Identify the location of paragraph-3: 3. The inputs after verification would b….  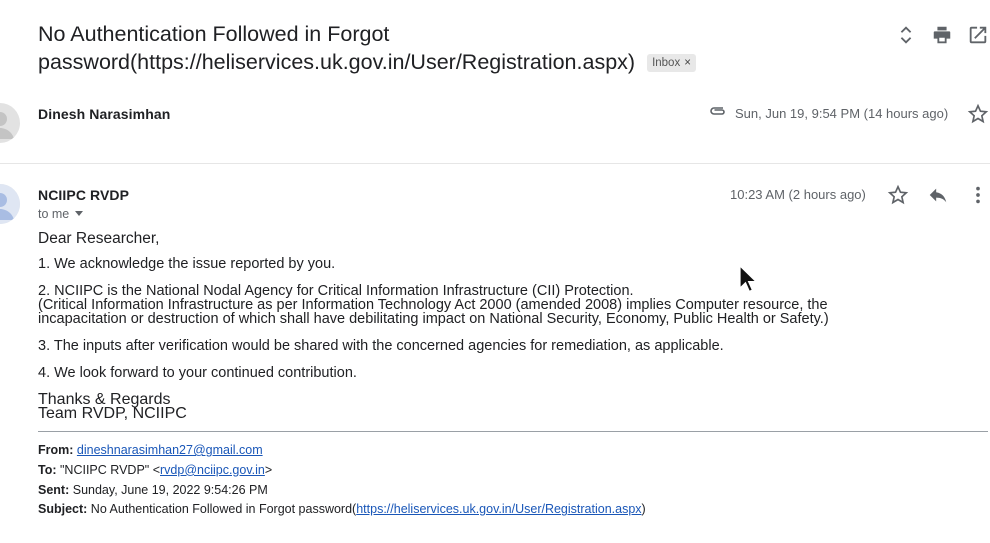
(381, 346).